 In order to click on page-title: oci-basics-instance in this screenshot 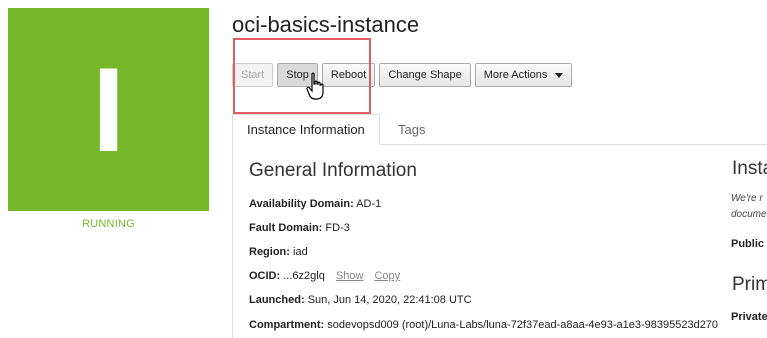, I will do `click(326, 24)`.